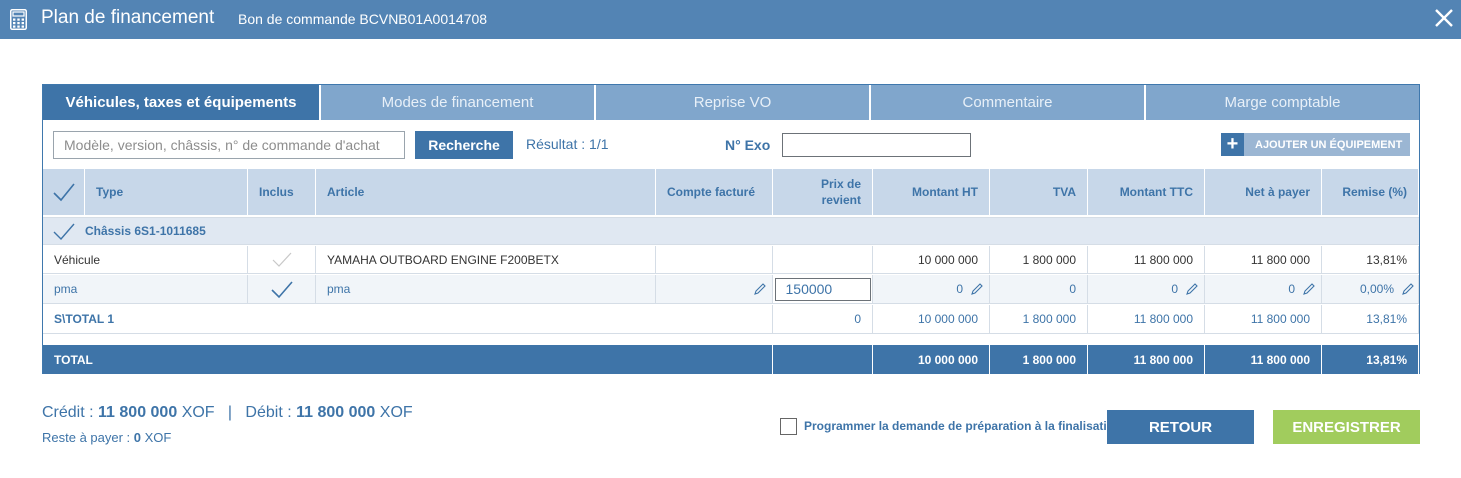  What do you see at coordinates (959, 289) in the screenshot?
I see `row-montant-ht-value: 0` at bounding box center [959, 289].